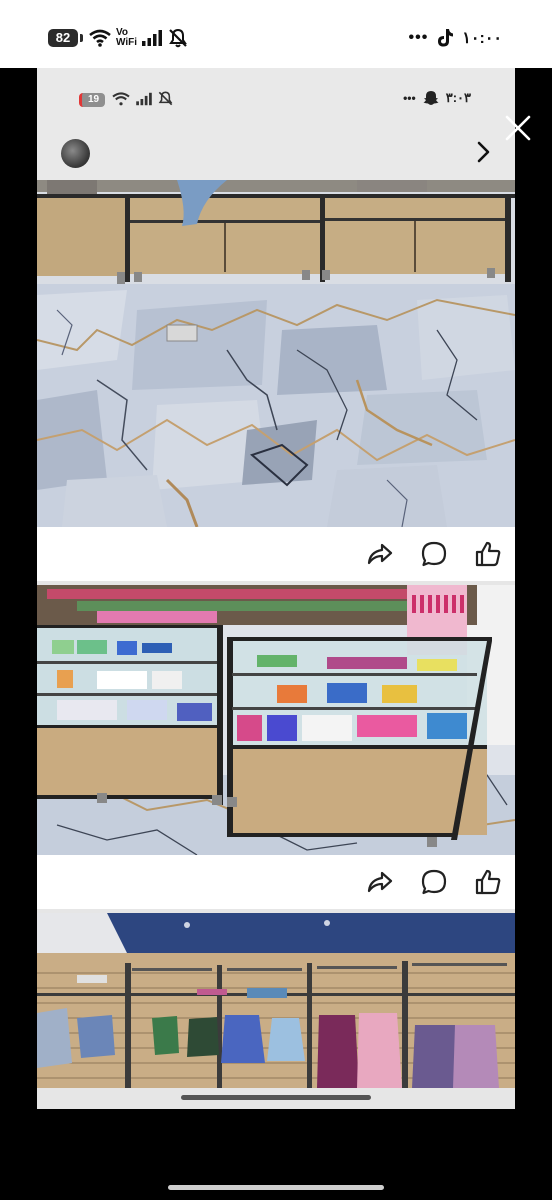 The width and height of the screenshot is (552, 1200). I want to click on inner-status-right: ••• ٣:٠٣, so click(437, 98).